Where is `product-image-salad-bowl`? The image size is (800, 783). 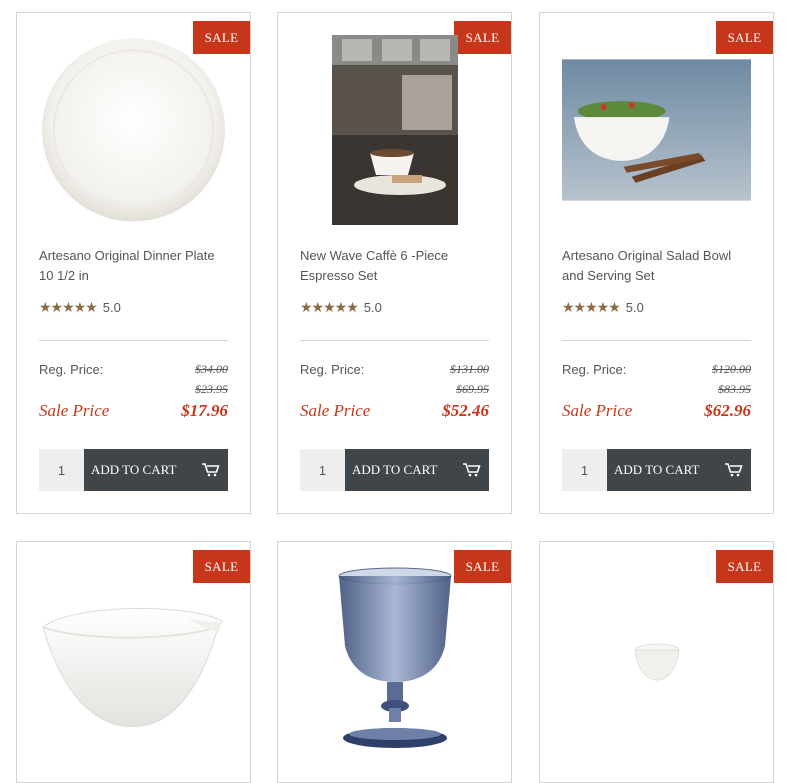
product-image-salad-bowl is located at coordinates (656, 130).